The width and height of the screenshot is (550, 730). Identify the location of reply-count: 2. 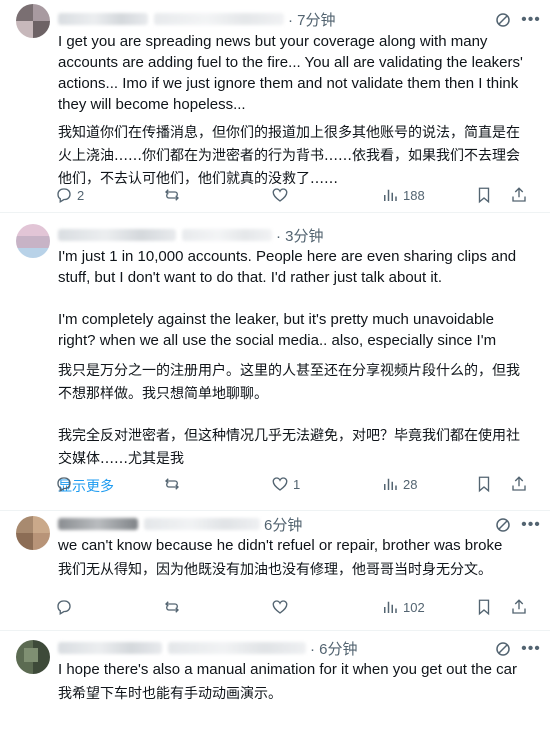
(81, 195).